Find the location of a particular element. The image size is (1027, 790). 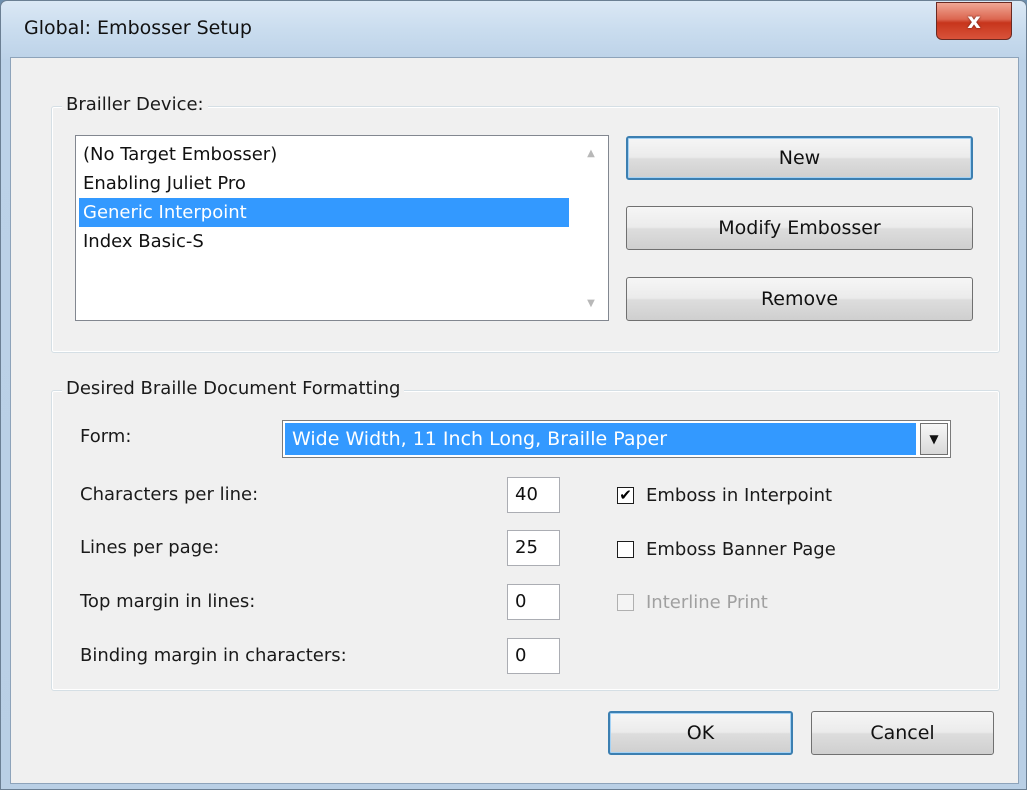

interline-print-label: Interline Print is located at coordinates (707, 602).